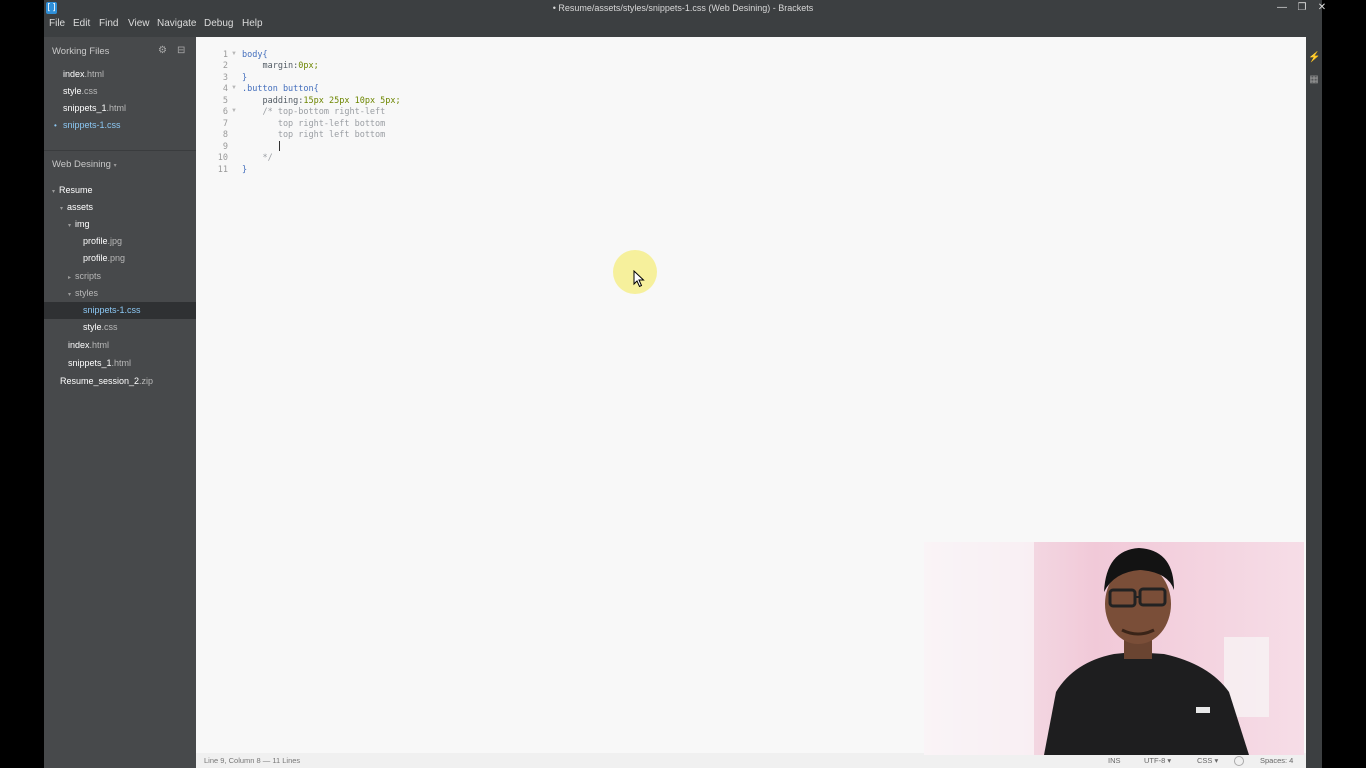  I want to click on project-dropdown: Web Desining ▾, so click(84, 164).